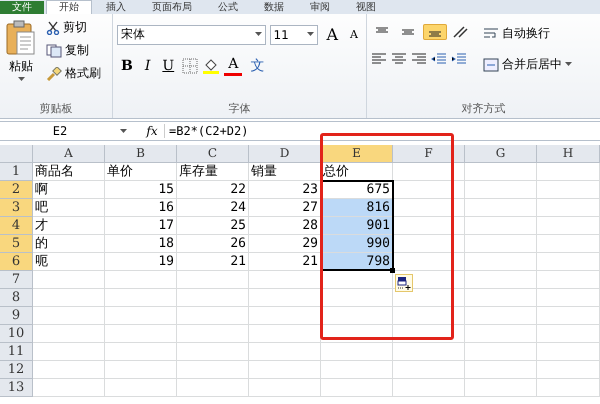 This screenshot has height=404, width=600. Describe the element at coordinates (285, 244) in the screenshot. I see `table-cell: 29` at that location.